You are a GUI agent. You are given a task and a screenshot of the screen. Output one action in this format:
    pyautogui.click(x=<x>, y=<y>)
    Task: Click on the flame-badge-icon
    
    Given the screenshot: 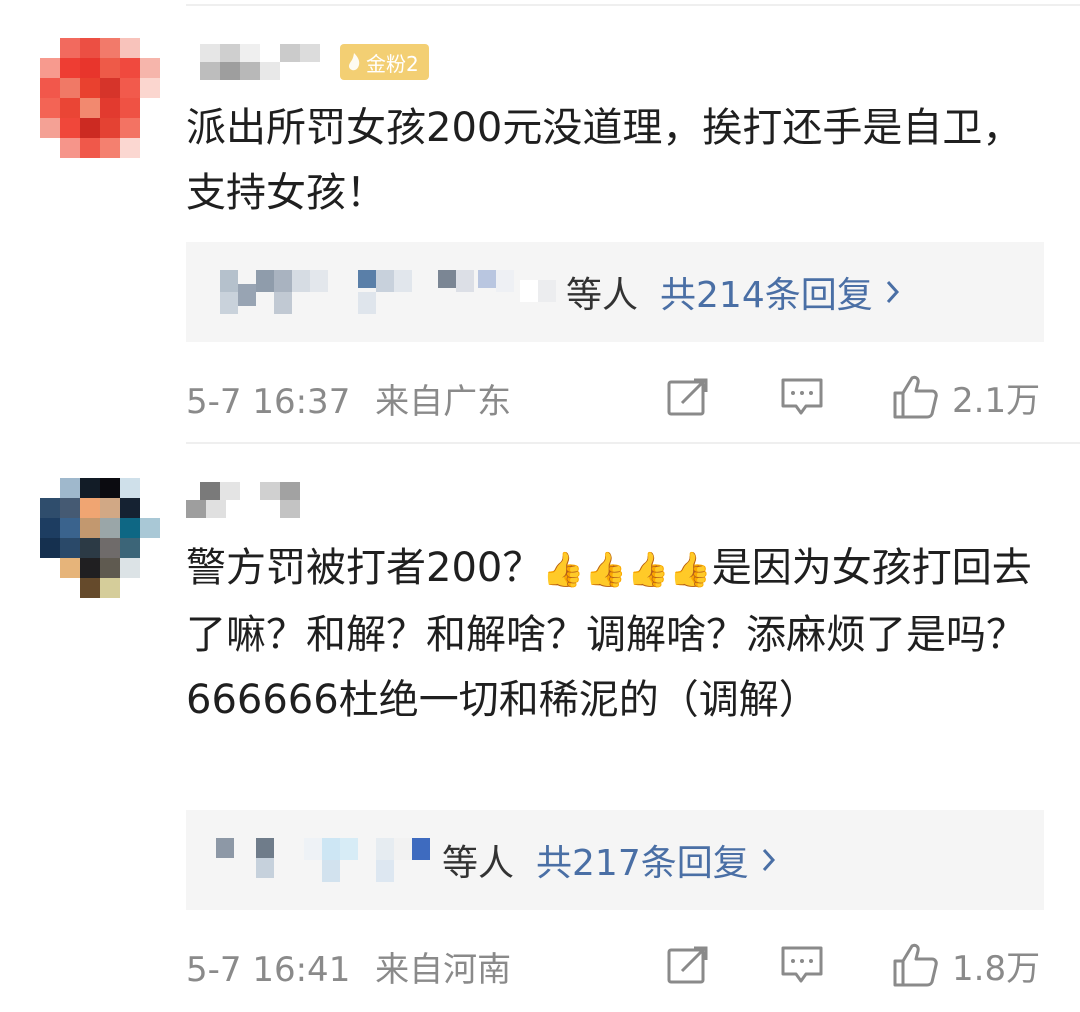 What is the action you would take?
    pyautogui.click(x=354, y=62)
    